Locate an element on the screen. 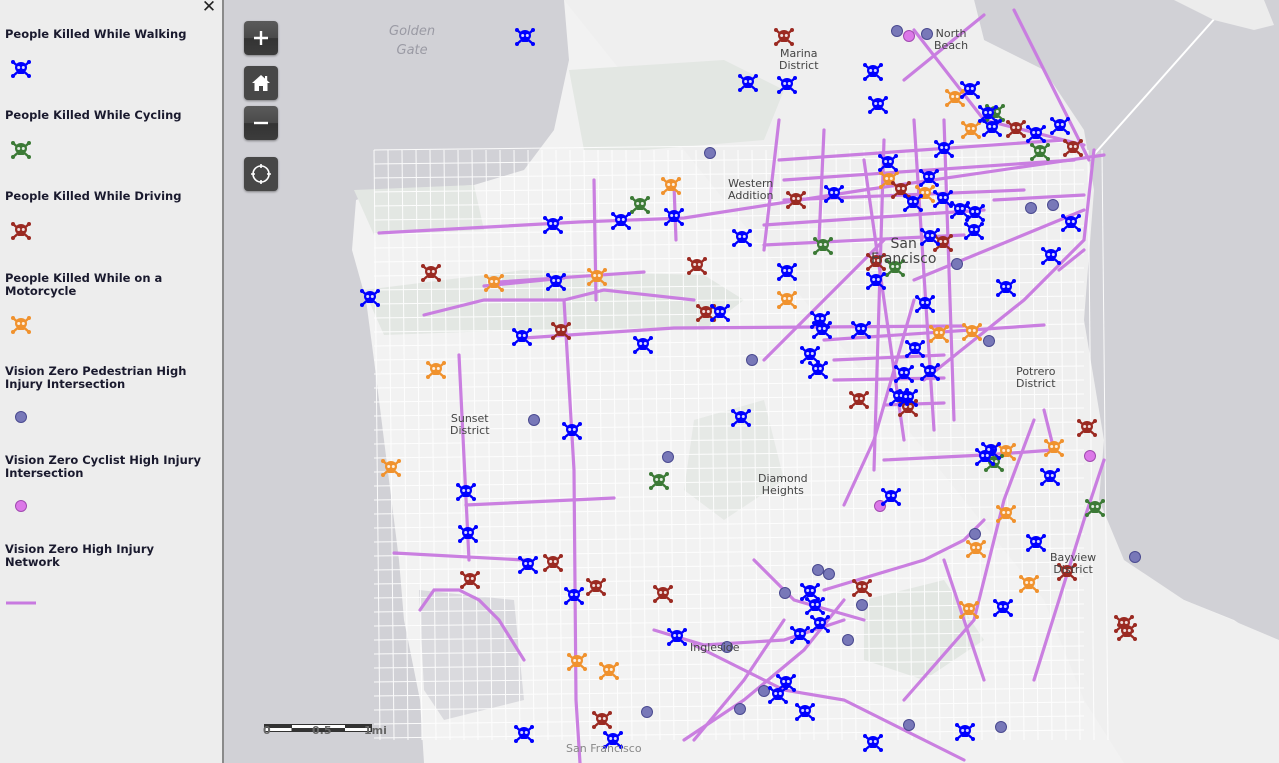  plus-icon is located at coordinates (261, 38).